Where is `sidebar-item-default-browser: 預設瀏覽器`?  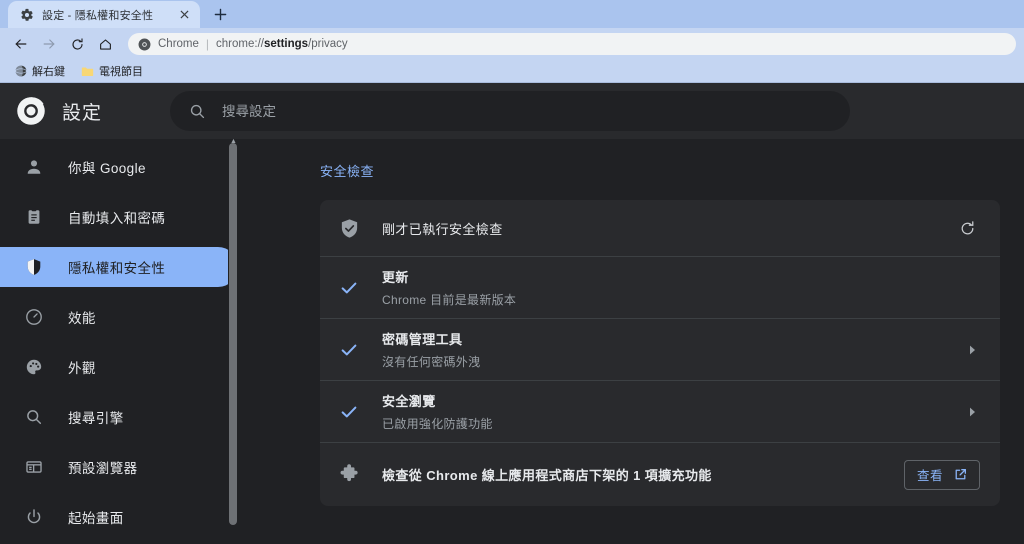 sidebar-item-default-browser: 預設瀏覽器 is located at coordinates (119, 467).